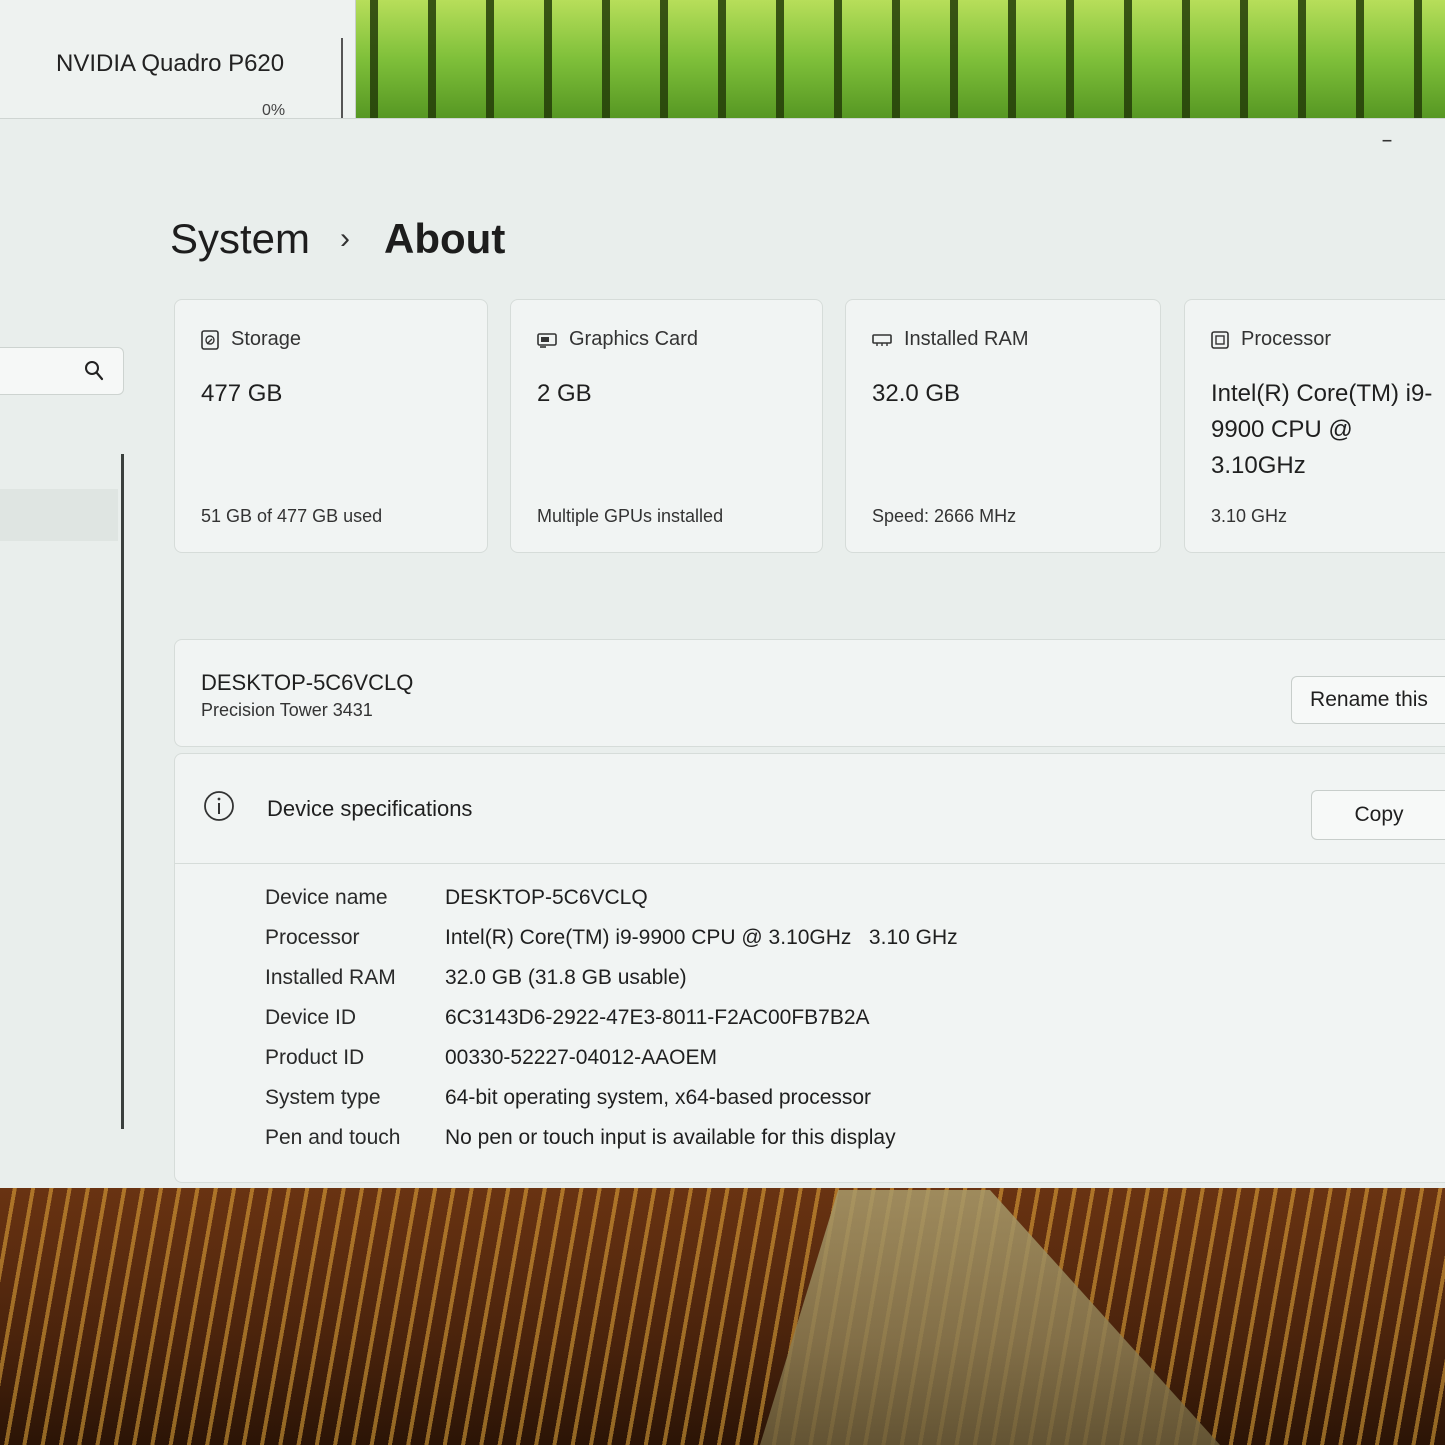 This screenshot has height=1445, width=1445. I want to click on storage-card: Storage 477 GB 51 GB of 477 GB used, so click(331, 426).